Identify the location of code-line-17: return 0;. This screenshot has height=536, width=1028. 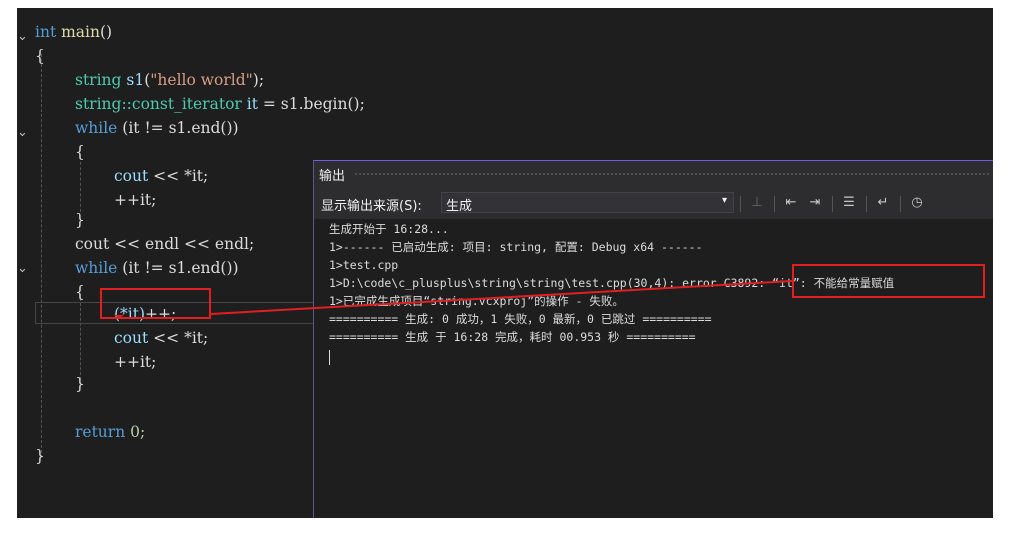
(110, 432).